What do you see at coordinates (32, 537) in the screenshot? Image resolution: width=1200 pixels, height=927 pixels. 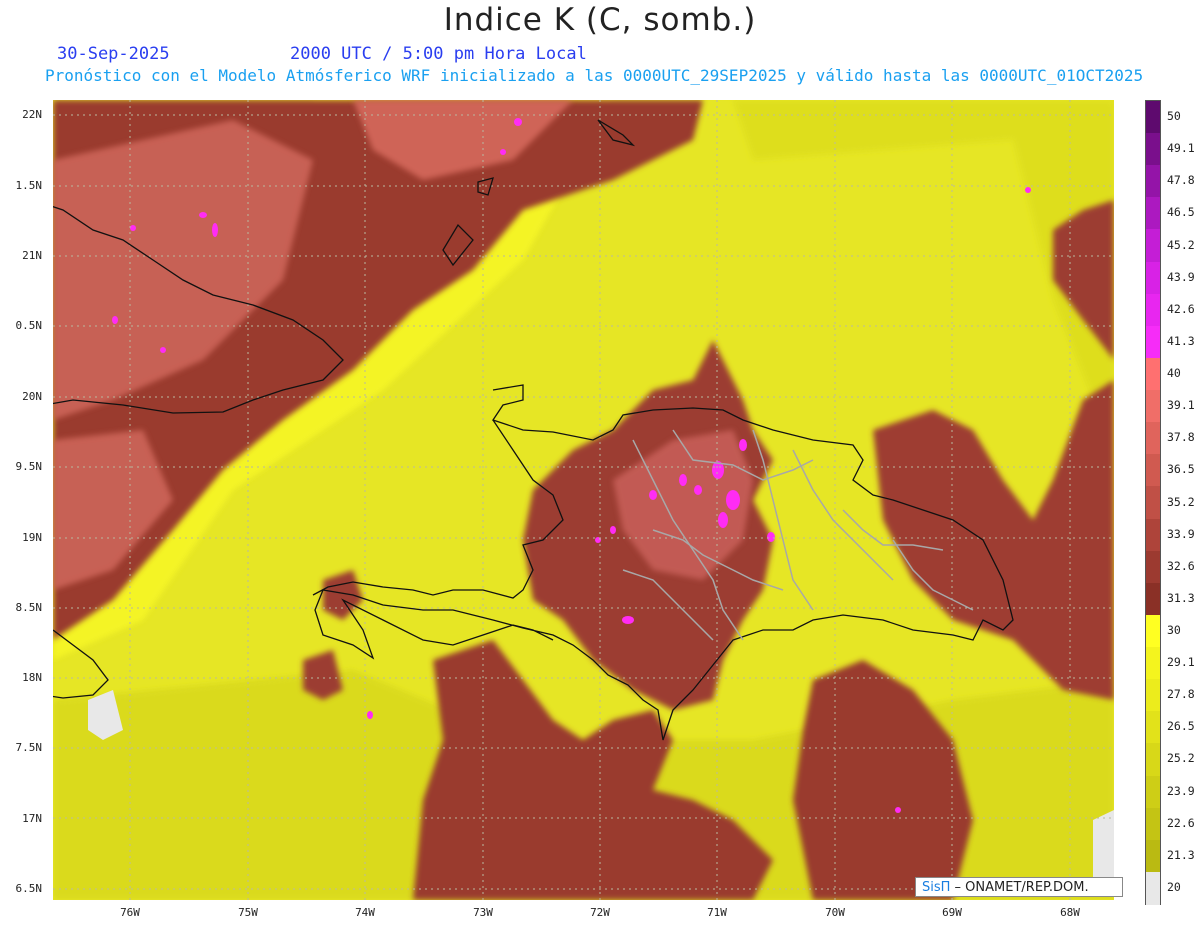 I see `lat-label: 19N` at bounding box center [32, 537].